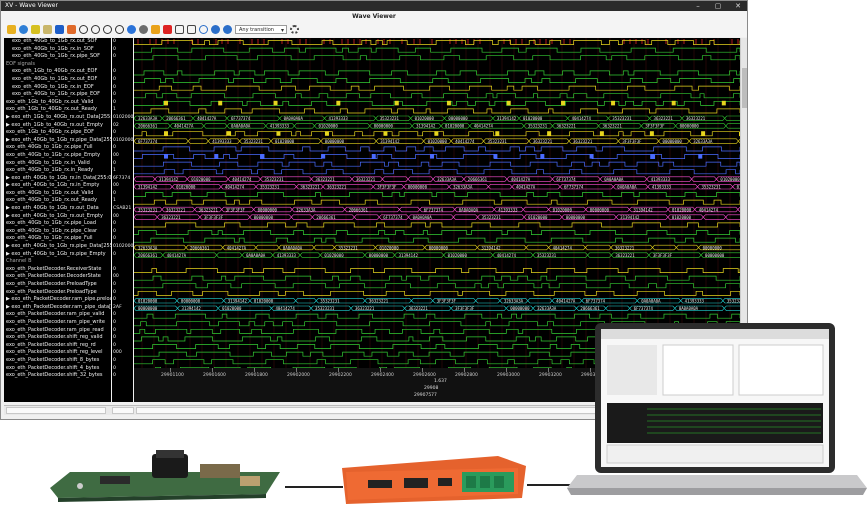  What do you see at coordinates (83, 29) in the screenshot?
I see `zoom-fit-icon` at bounding box center [83, 29].